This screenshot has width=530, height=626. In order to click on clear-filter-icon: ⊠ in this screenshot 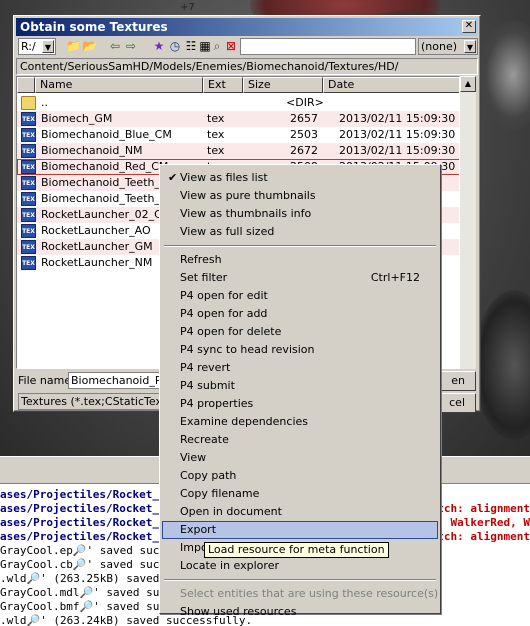, I will do `click(231, 46)`.